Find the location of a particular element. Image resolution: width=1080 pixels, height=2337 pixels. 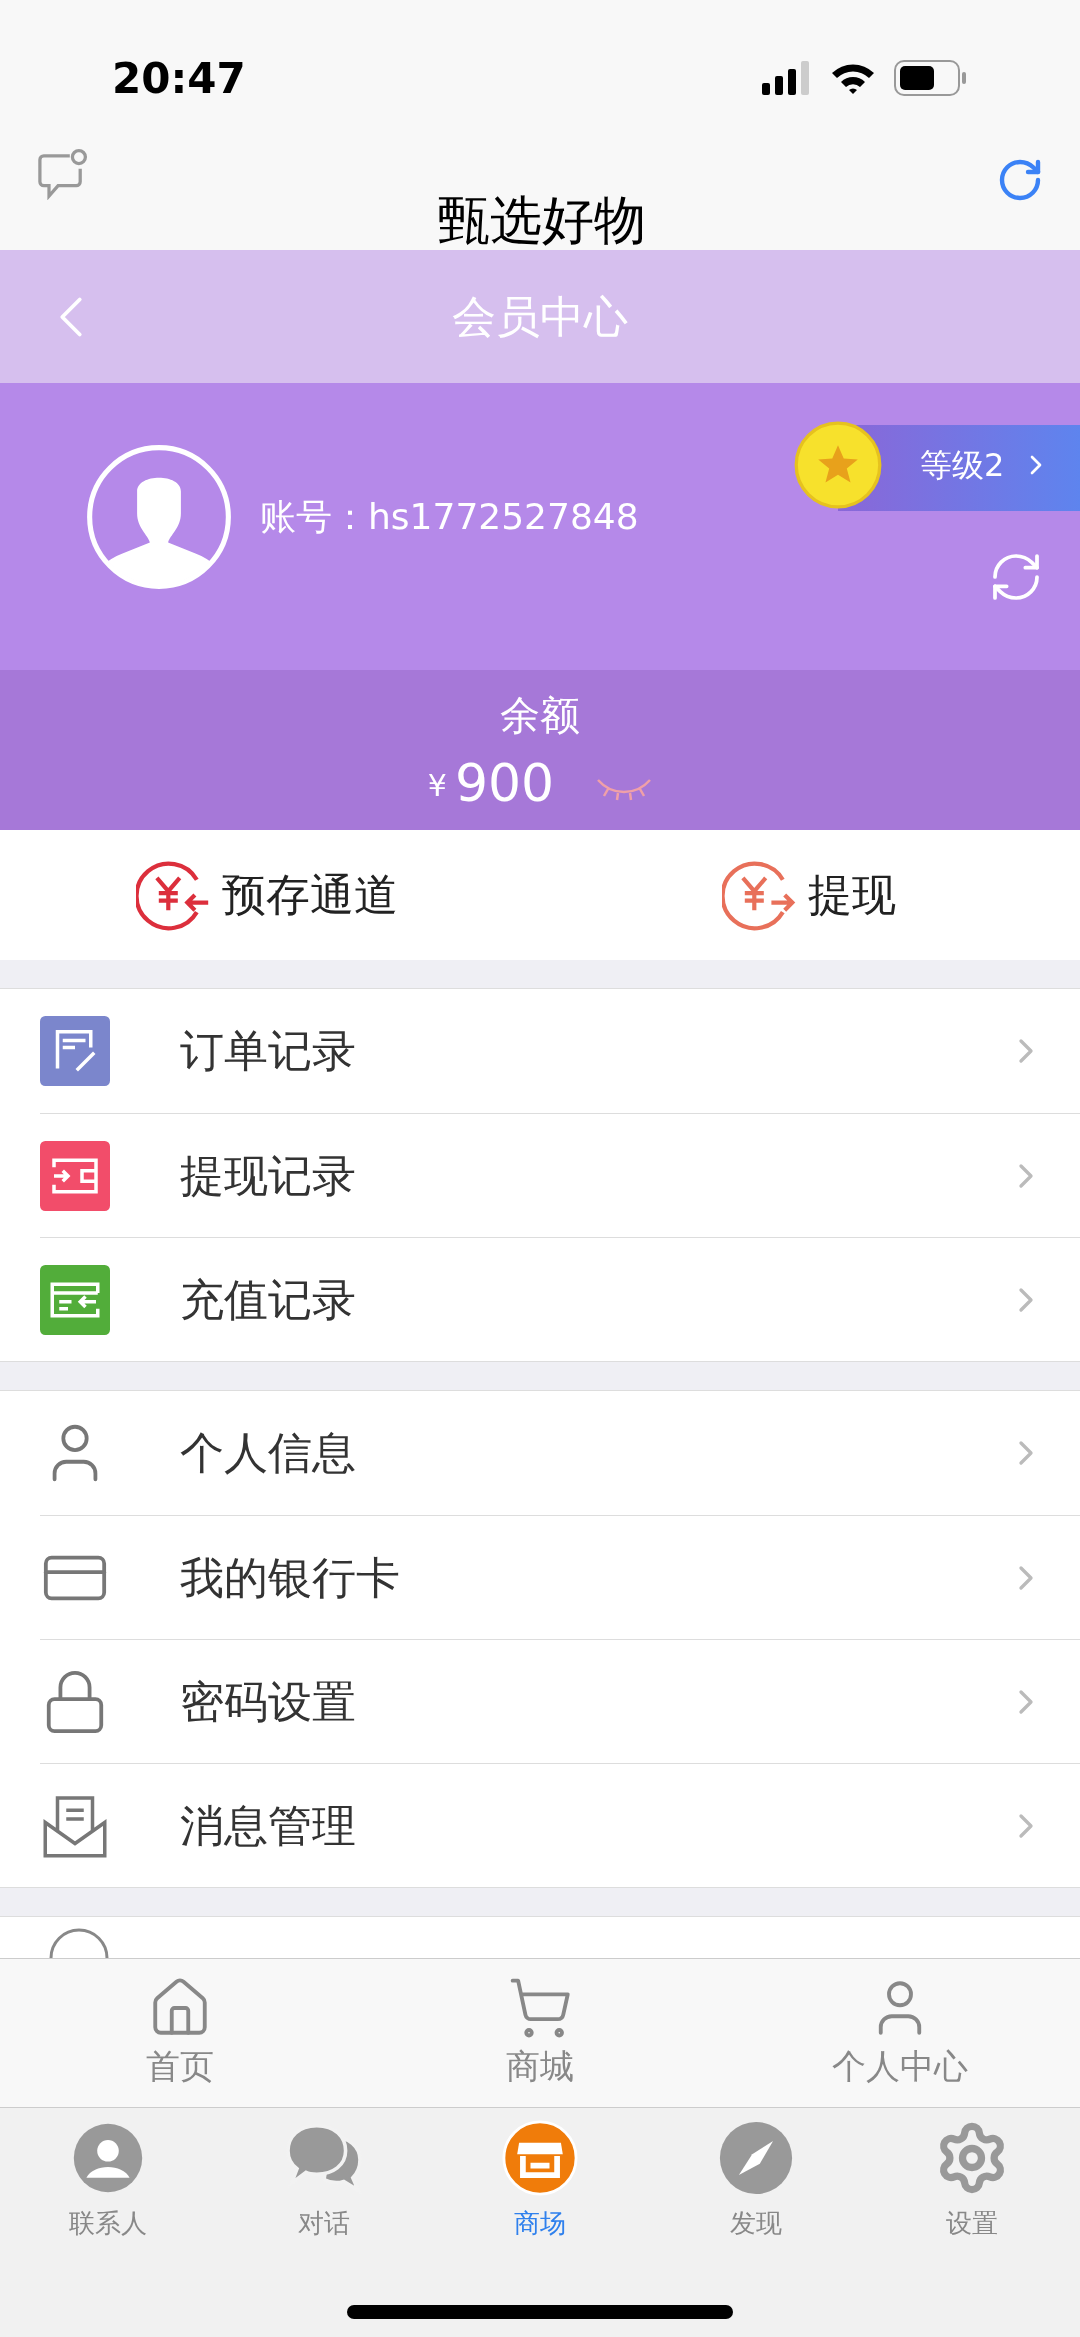

menu-label: 密码设置 is located at coordinates (268, 1701).